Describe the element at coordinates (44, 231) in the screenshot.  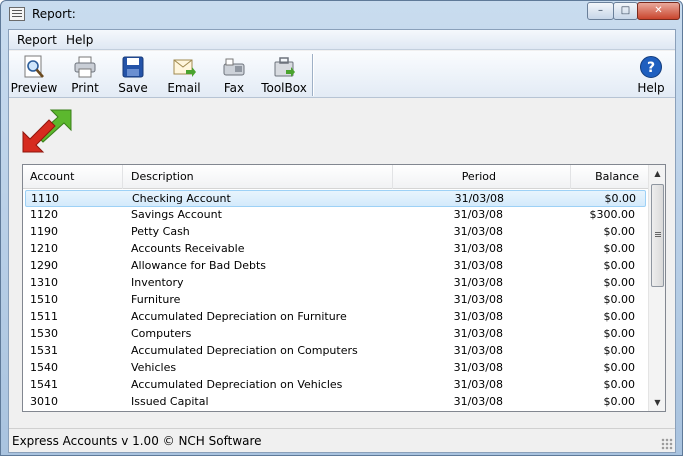
I see `cell-account: 1190` at that location.